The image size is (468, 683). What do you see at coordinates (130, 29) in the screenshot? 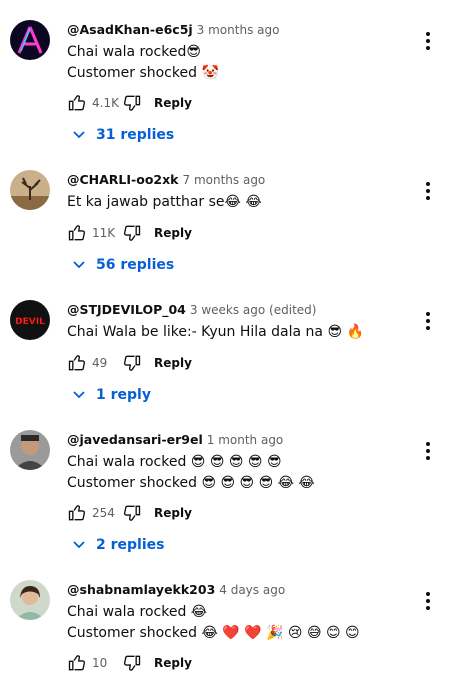
I see `comment-author: @AsadKhan-e6c5j` at bounding box center [130, 29].